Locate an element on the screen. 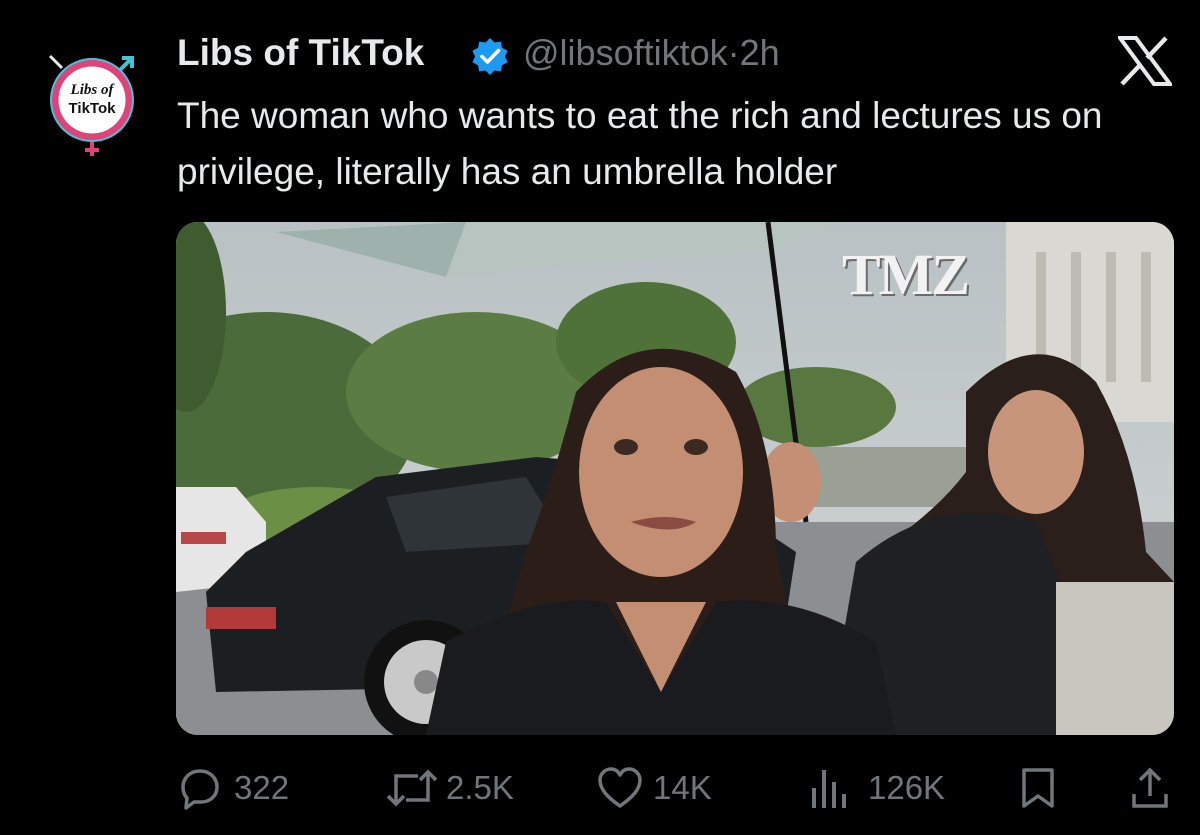 This screenshot has height=835, width=1200. like-count: 14K is located at coordinates (682, 787).